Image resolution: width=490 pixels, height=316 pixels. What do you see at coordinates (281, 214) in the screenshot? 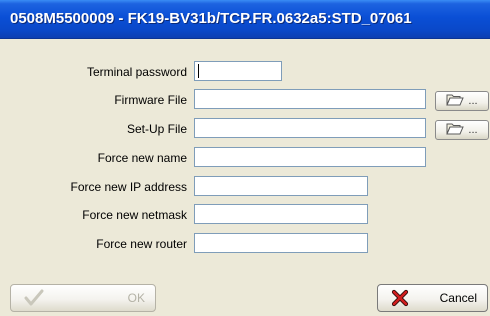
I see `force-new-netmask-input` at bounding box center [281, 214].